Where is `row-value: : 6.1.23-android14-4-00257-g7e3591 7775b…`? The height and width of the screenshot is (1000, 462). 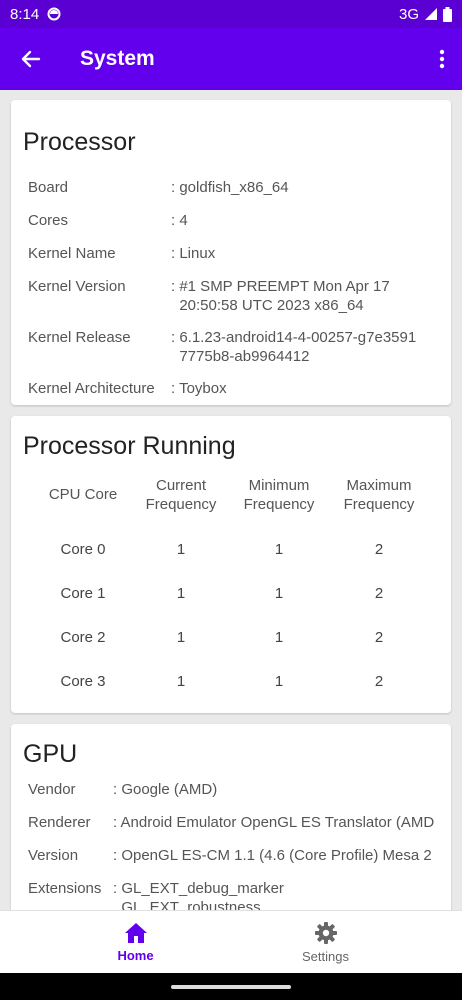 row-value: : 6.1.23-android14-4-00257-g7e3591 7775b… is located at coordinates (294, 347).